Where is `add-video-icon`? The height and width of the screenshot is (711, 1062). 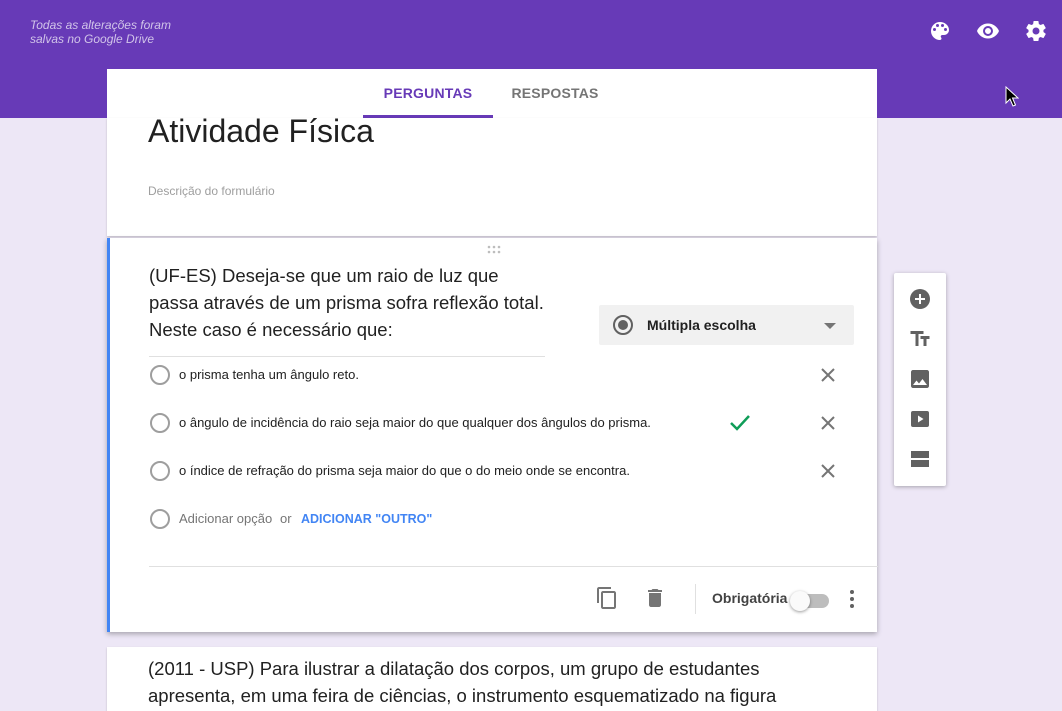
add-video-icon is located at coordinates (920, 419).